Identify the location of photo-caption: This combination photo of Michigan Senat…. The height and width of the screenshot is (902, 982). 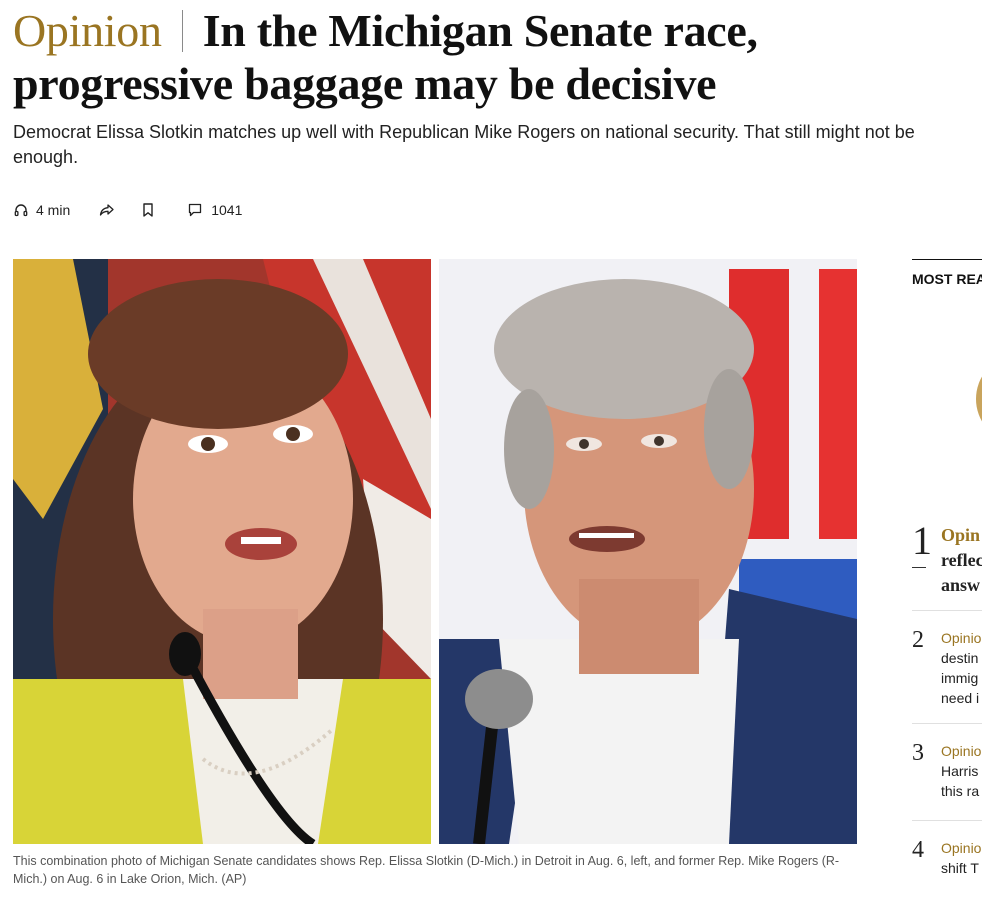
(426, 870).